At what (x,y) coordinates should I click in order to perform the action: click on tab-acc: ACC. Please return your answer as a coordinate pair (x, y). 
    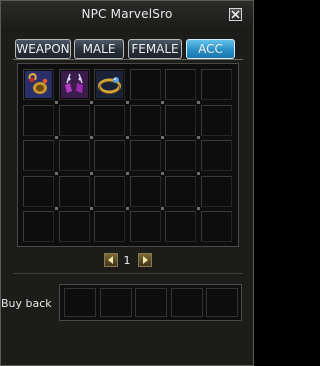
    Looking at the image, I should click on (210, 49).